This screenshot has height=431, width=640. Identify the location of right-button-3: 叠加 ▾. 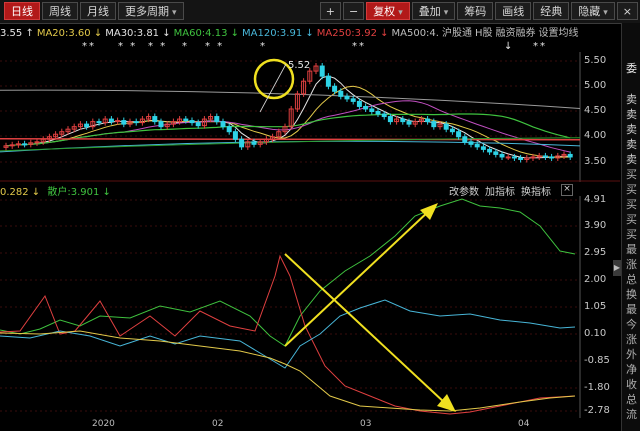
(433, 11).